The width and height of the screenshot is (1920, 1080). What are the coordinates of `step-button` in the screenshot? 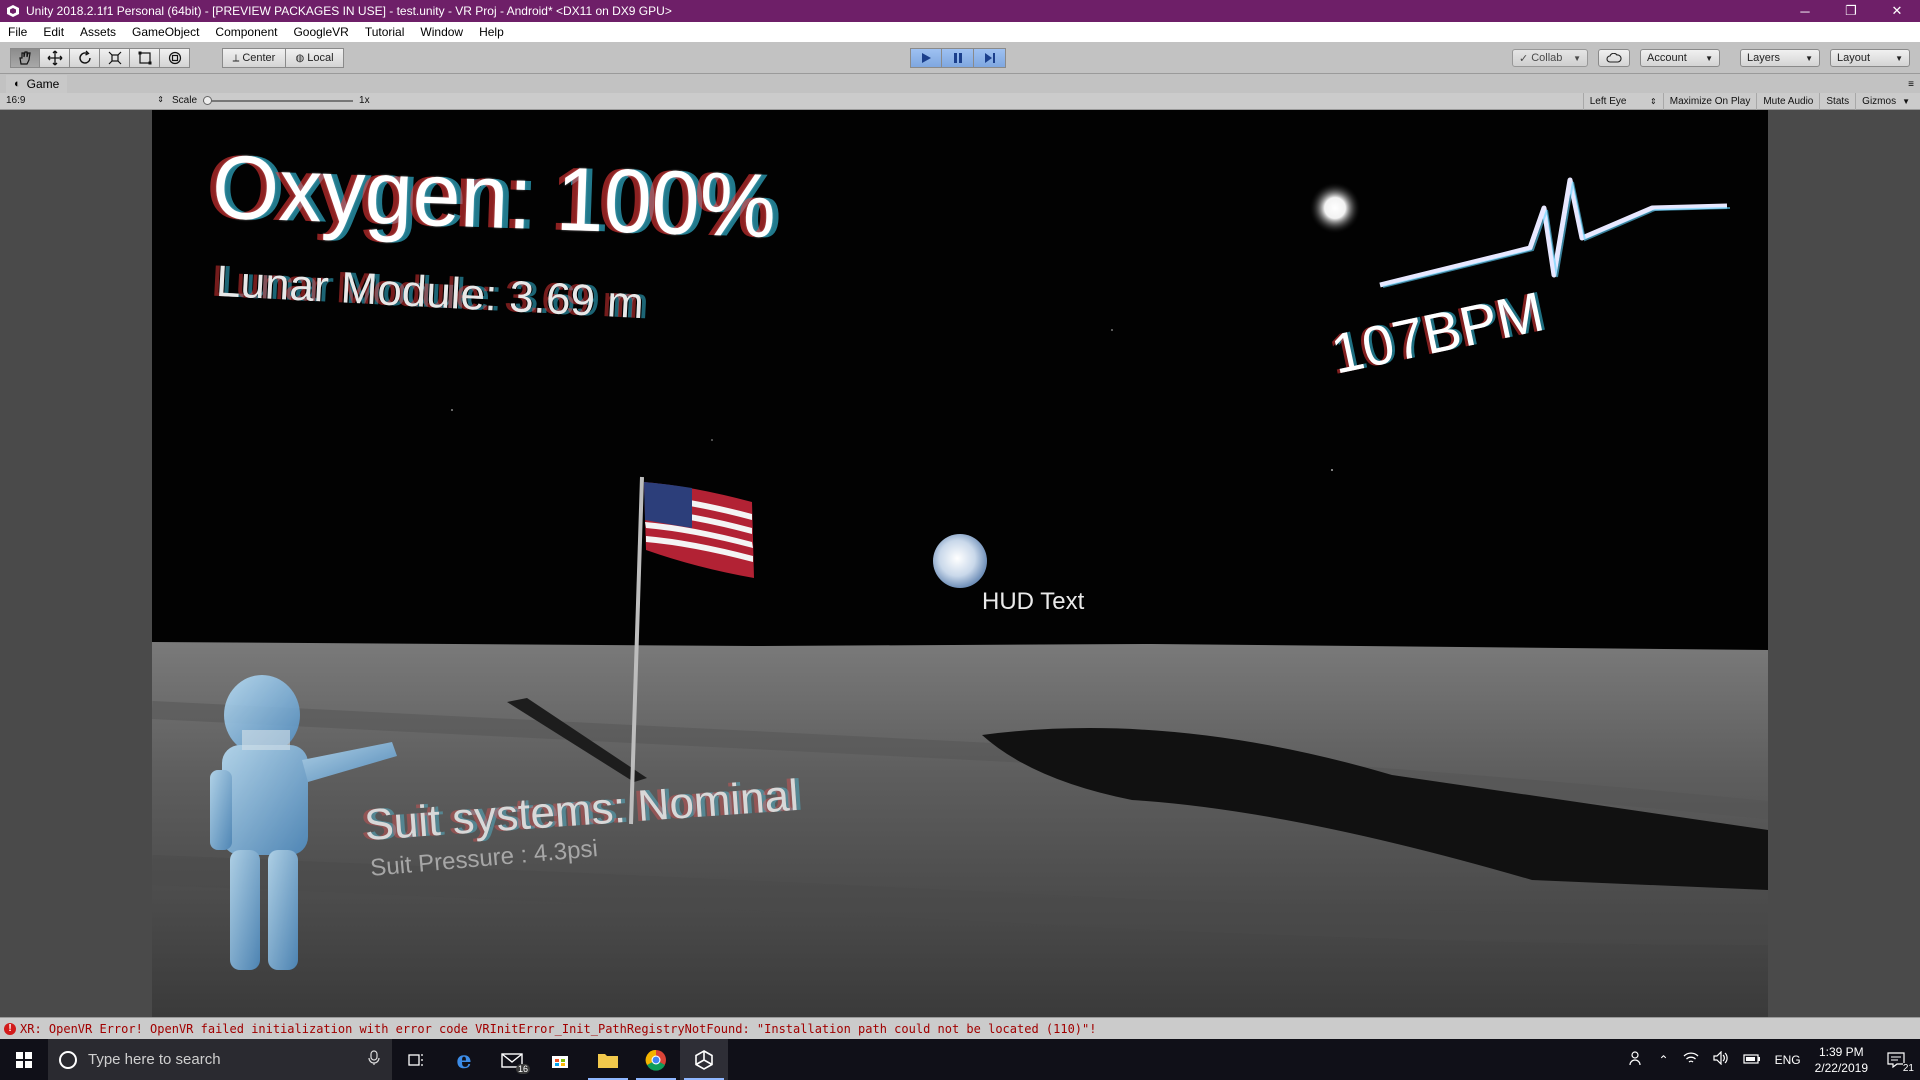 It's located at (990, 58).